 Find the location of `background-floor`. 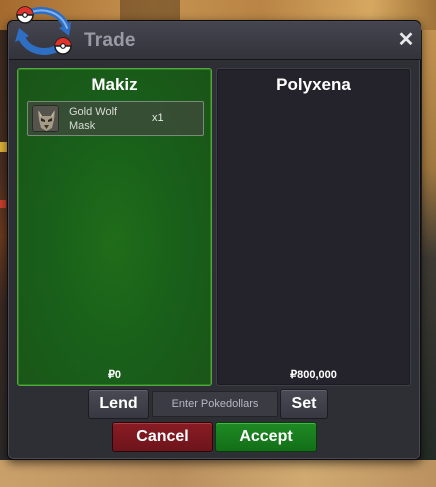

background-floor is located at coordinates (218, 473).